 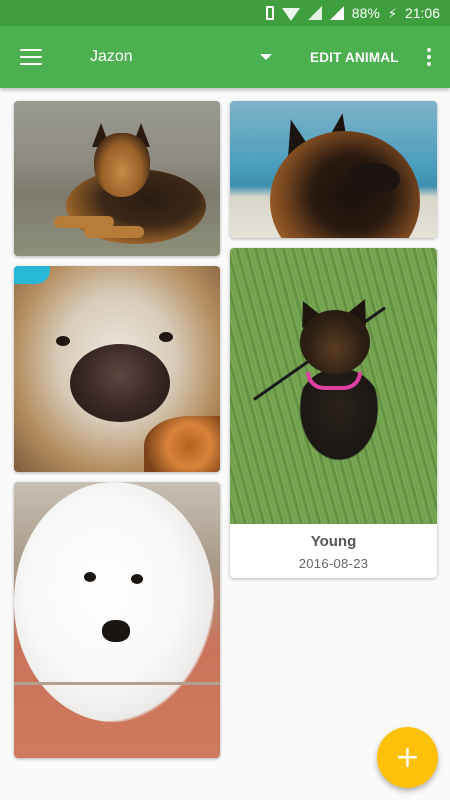 I want to click on add-photo-button: +, so click(x=407, y=757).